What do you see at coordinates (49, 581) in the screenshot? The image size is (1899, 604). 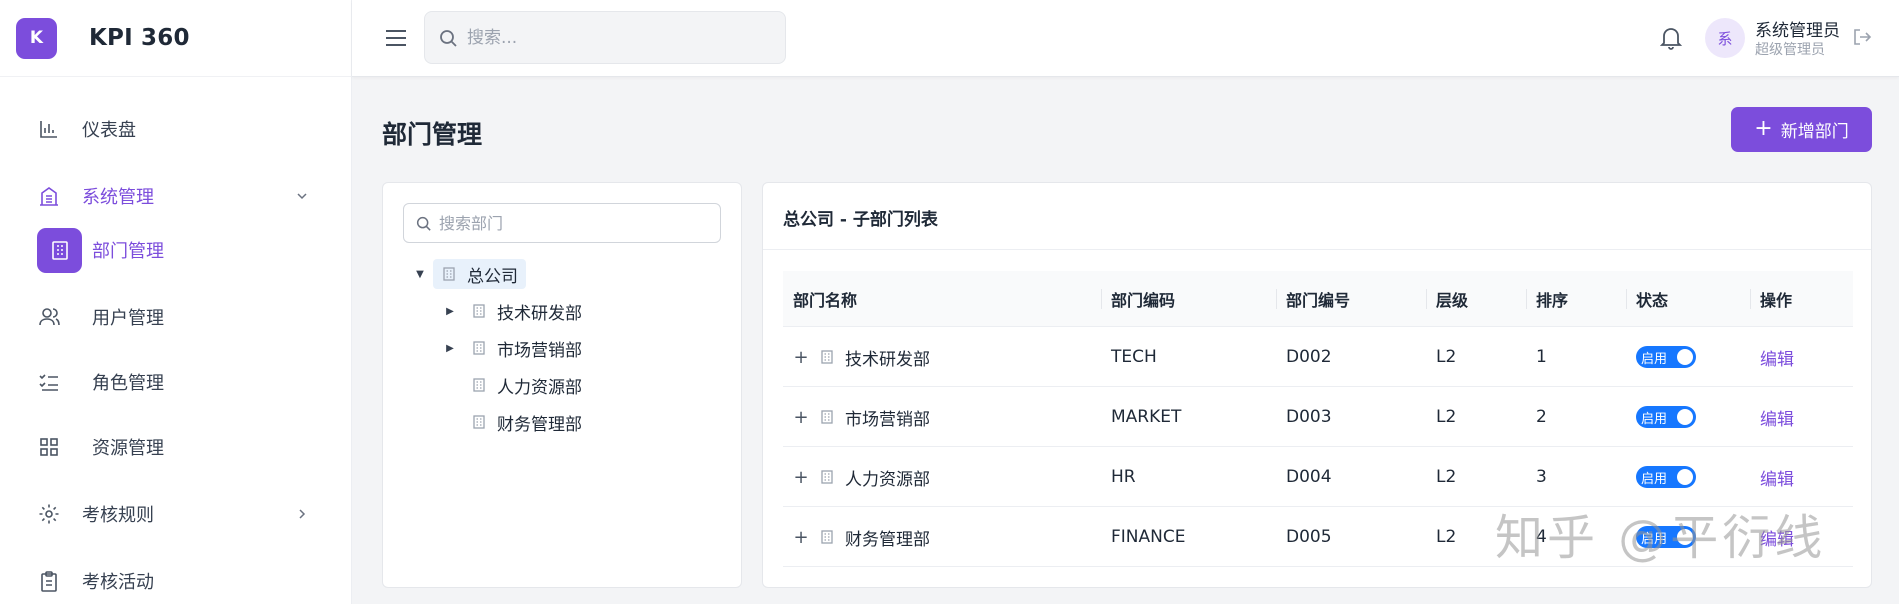 I see `clipboard-icon` at bounding box center [49, 581].